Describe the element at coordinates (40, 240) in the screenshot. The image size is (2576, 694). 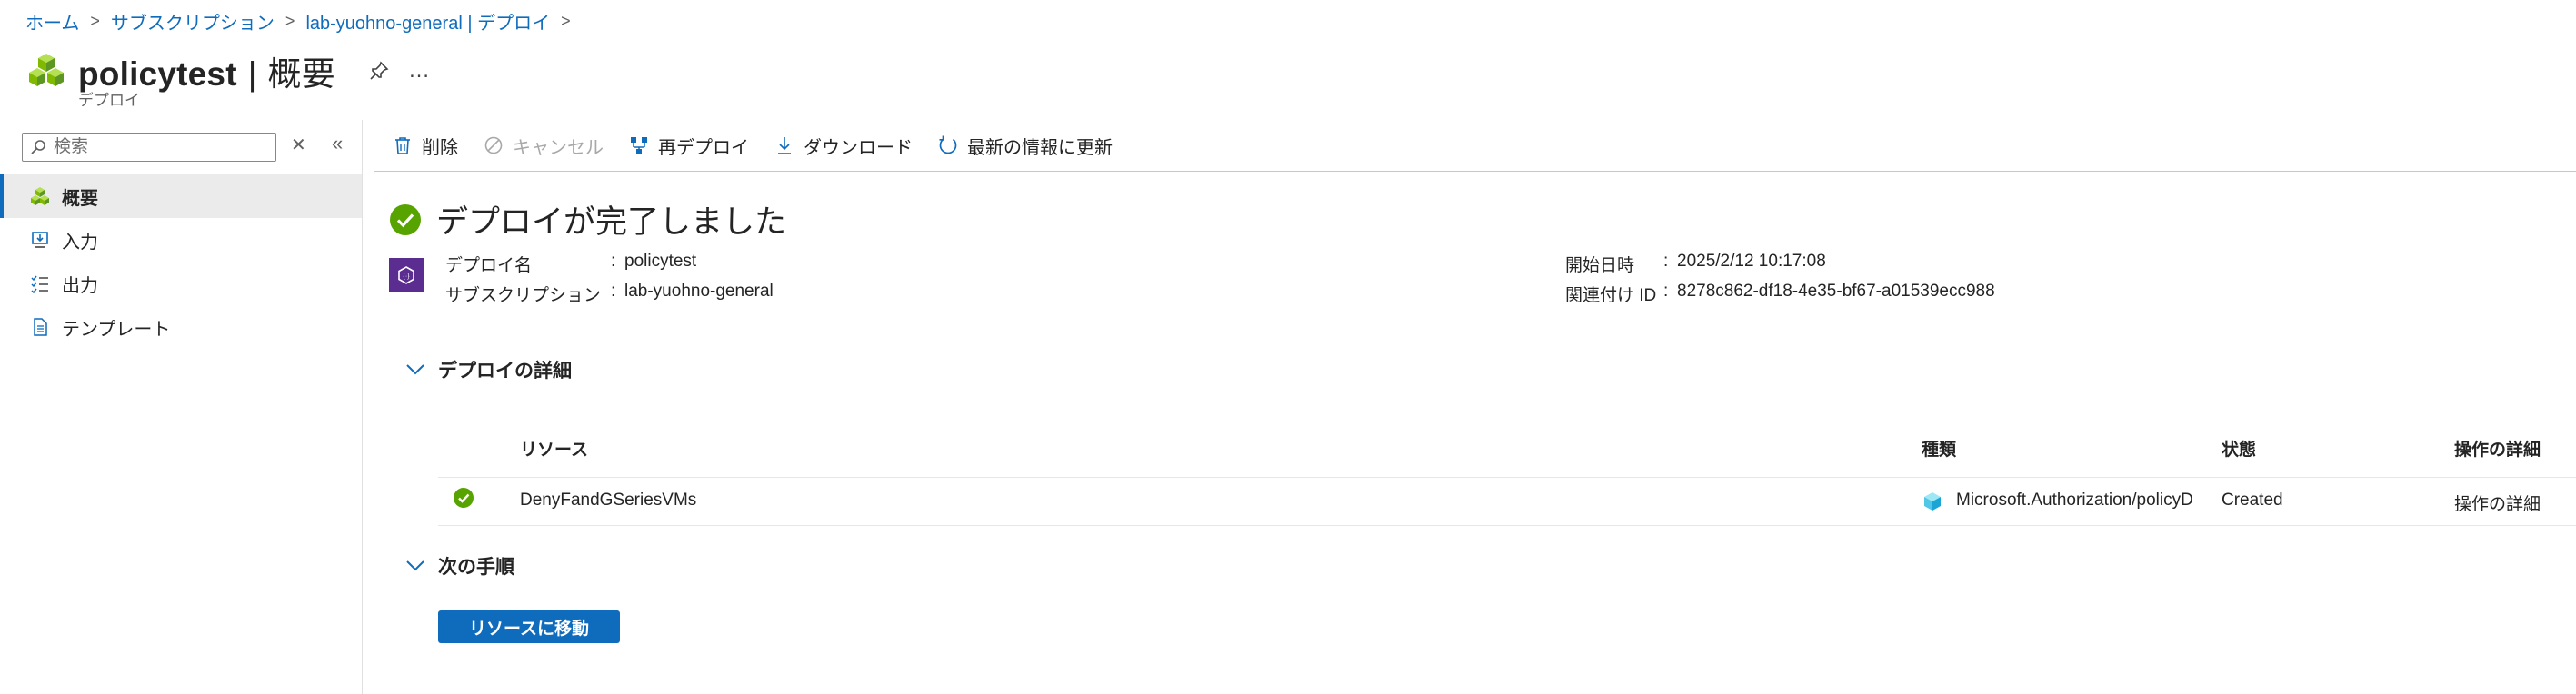
I see `input-icon` at that location.